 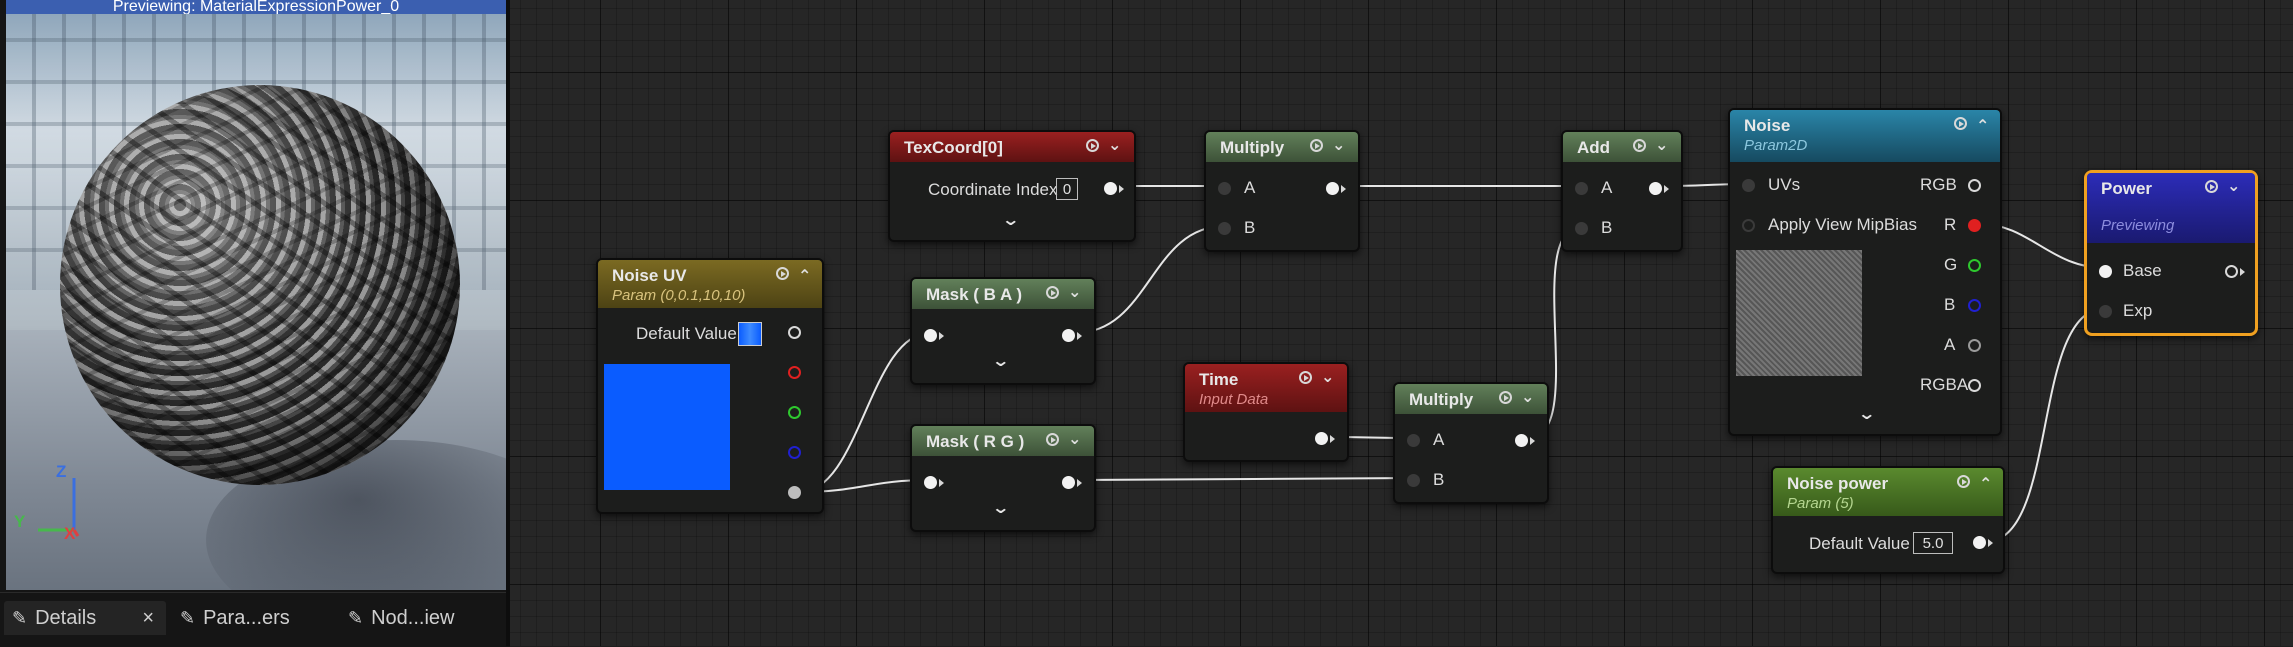 What do you see at coordinates (2105, 271) in the screenshot?
I see `input-pin-base` at bounding box center [2105, 271].